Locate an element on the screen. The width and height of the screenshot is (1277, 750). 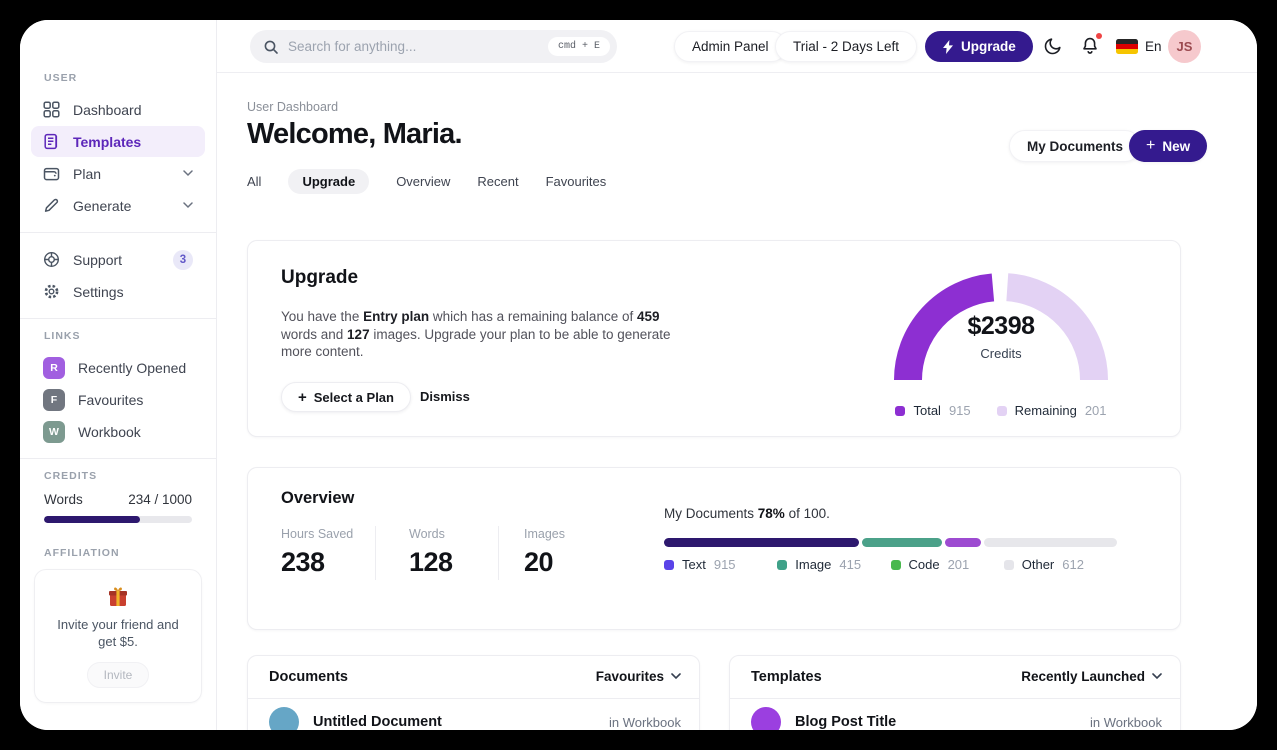
pencil-icon is located at coordinates (51, 205).